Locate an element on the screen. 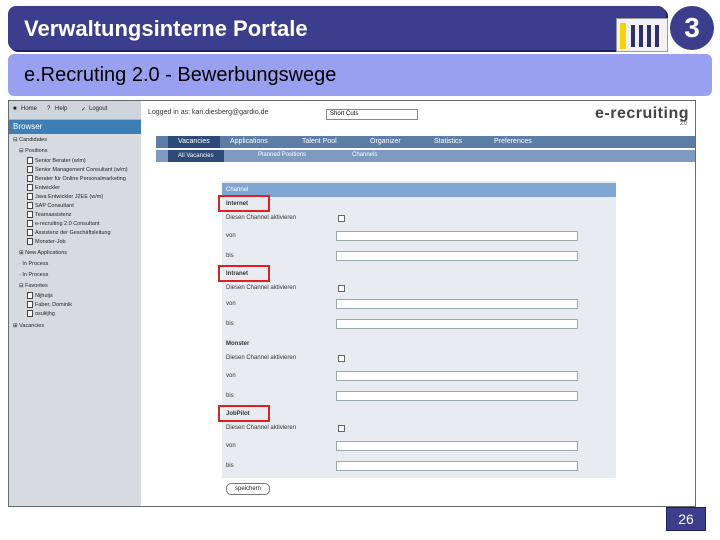 The image size is (720, 540). subtab-all-vacancies: All Vacancies is located at coordinates (196, 156).